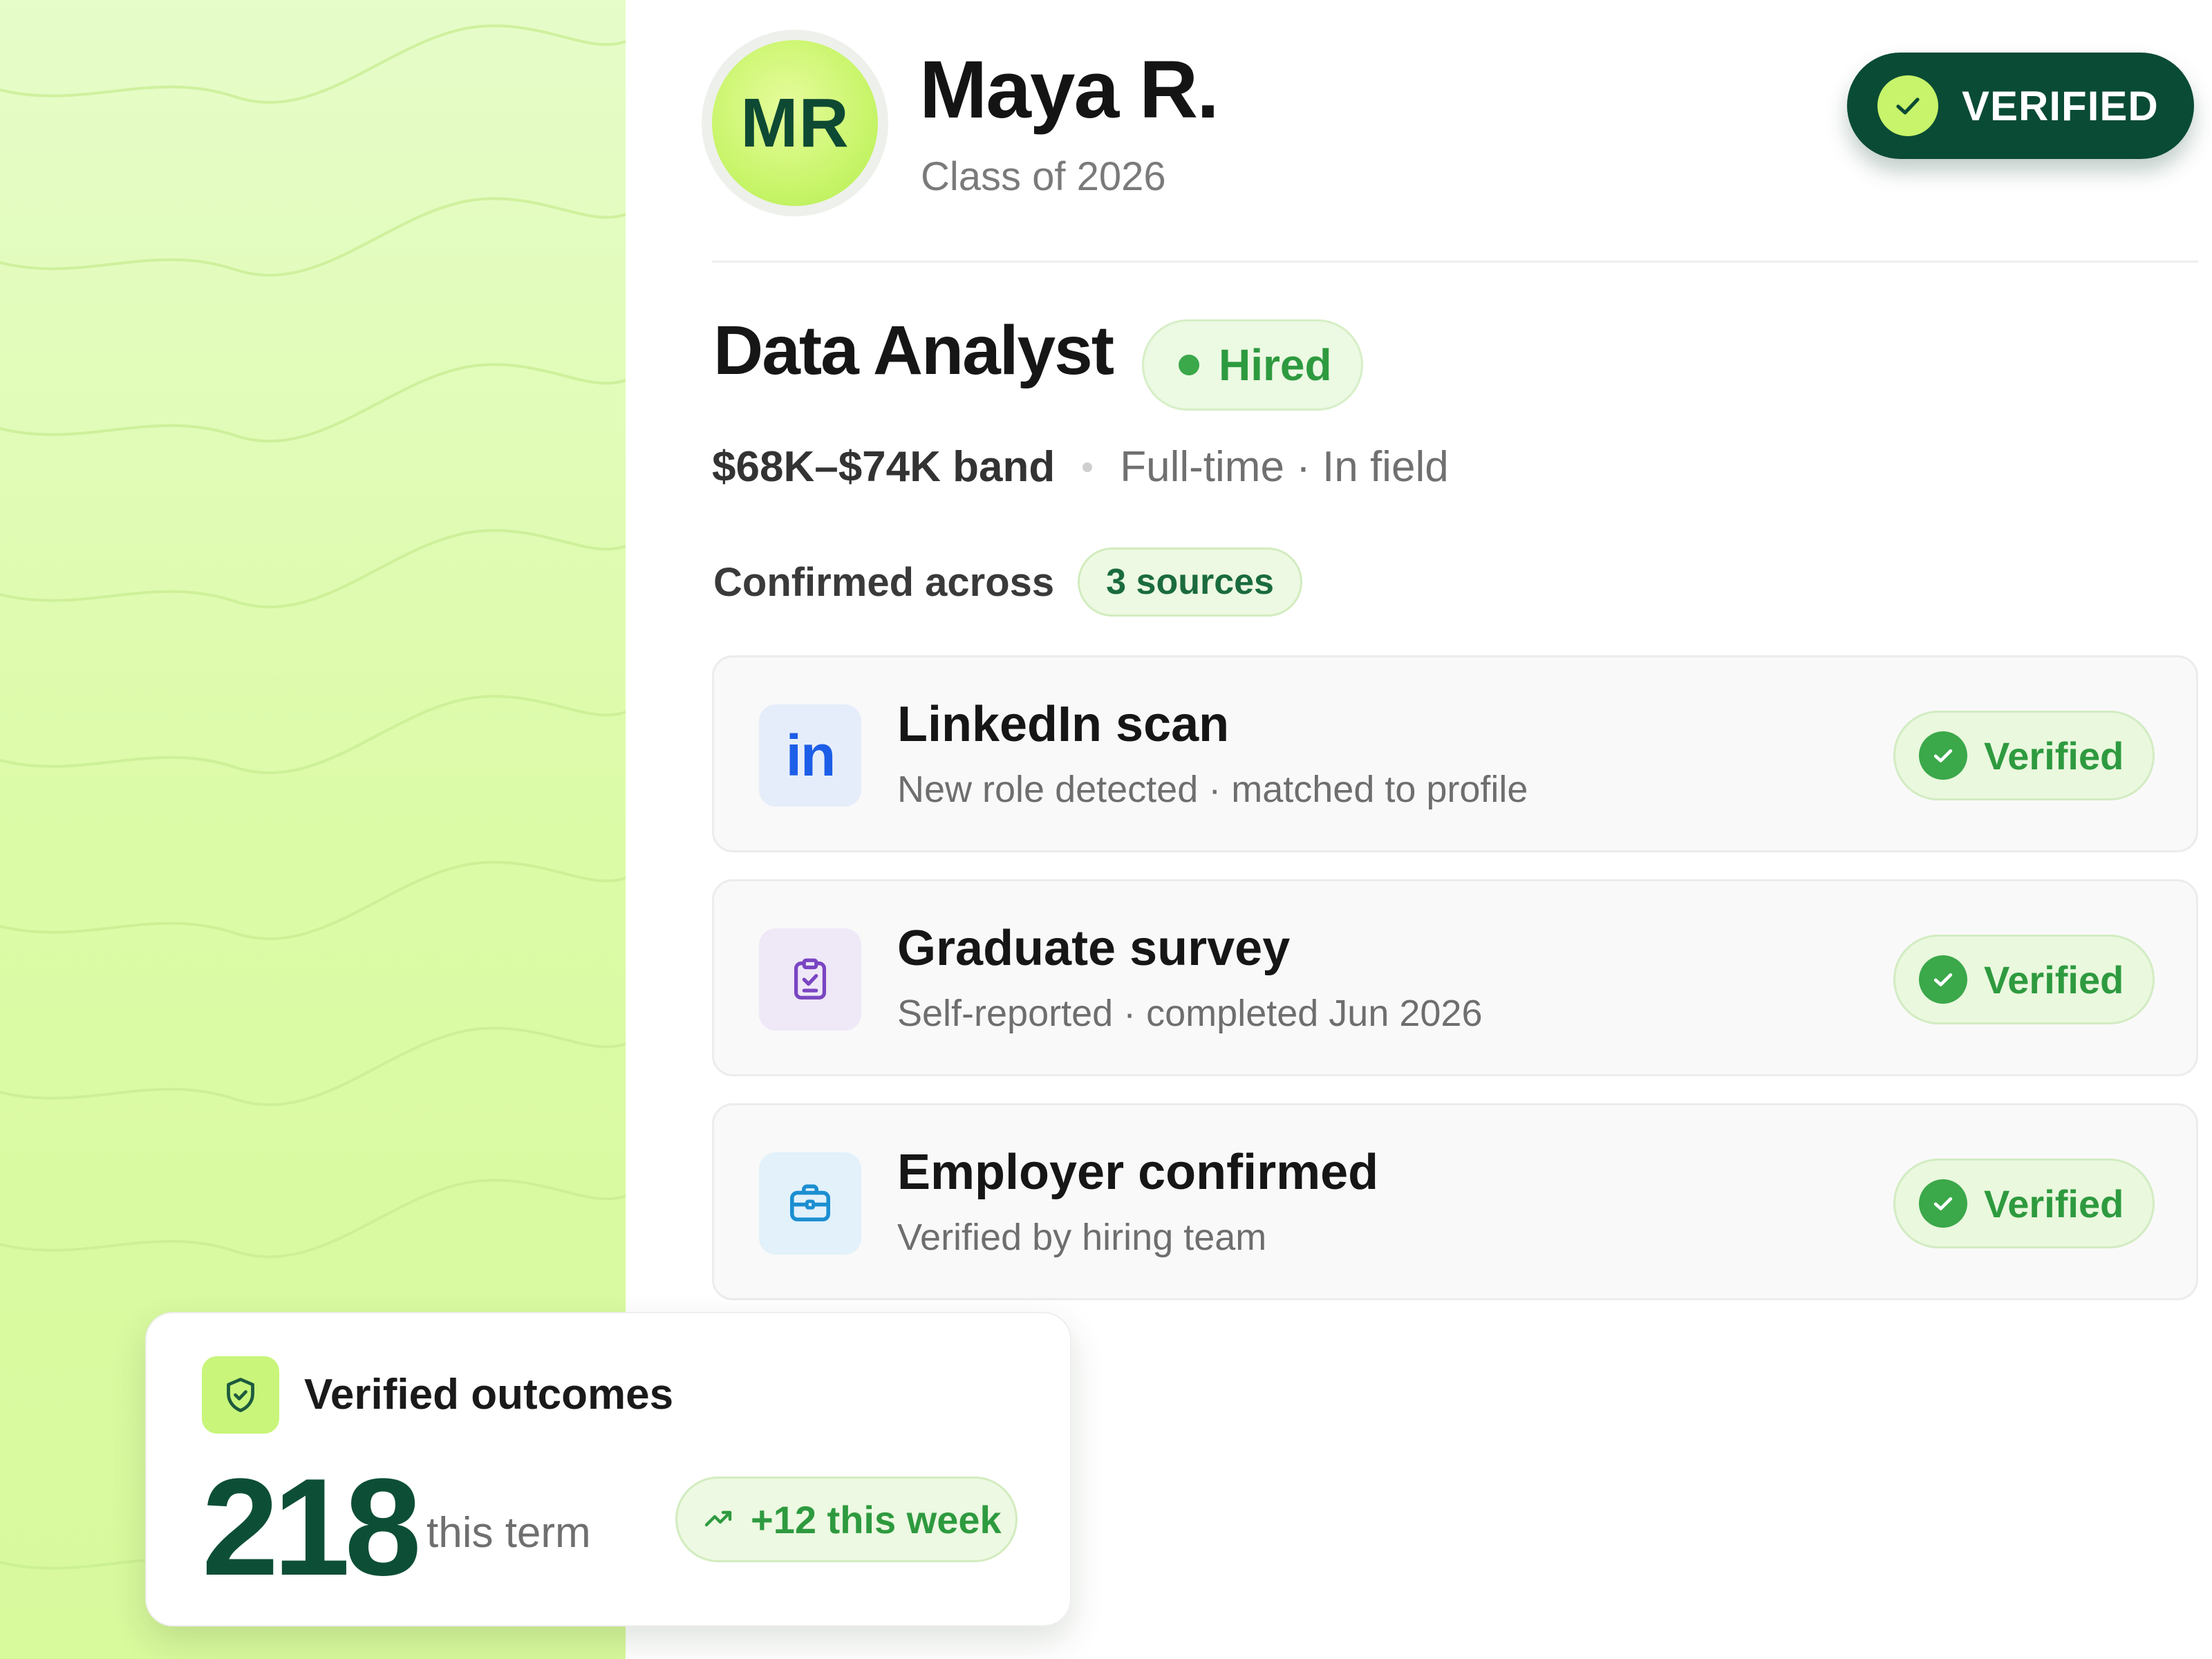 This screenshot has height=1659, width=2212. What do you see at coordinates (2060, 106) in the screenshot?
I see `verified-status-label: VERIFIED` at bounding box center [2060, 106].